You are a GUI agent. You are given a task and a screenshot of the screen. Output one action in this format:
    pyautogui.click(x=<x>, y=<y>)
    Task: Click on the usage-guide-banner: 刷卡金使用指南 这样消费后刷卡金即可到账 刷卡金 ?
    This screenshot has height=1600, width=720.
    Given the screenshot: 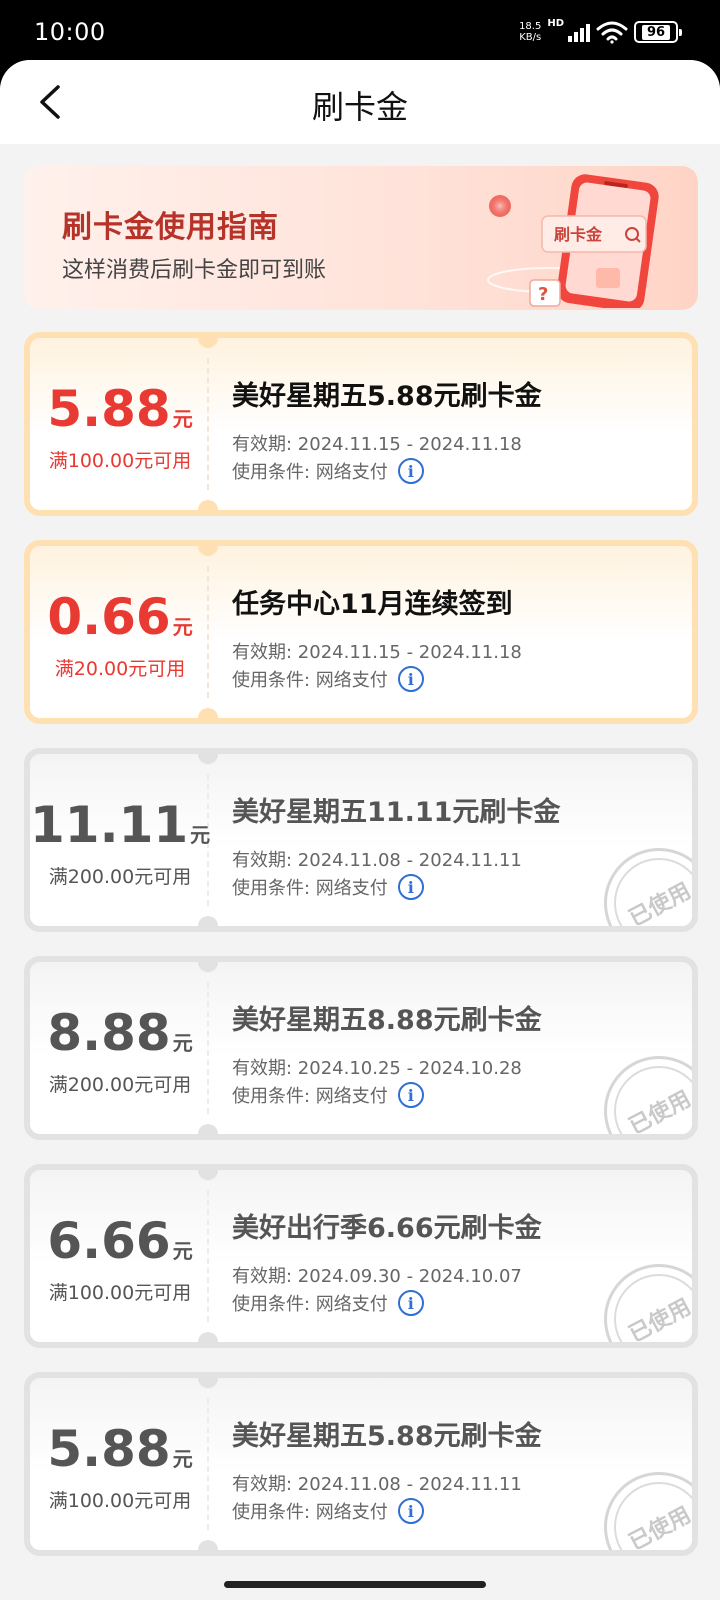 What is the action you would take?
    pyautogui.click(x=361, y=238)
    